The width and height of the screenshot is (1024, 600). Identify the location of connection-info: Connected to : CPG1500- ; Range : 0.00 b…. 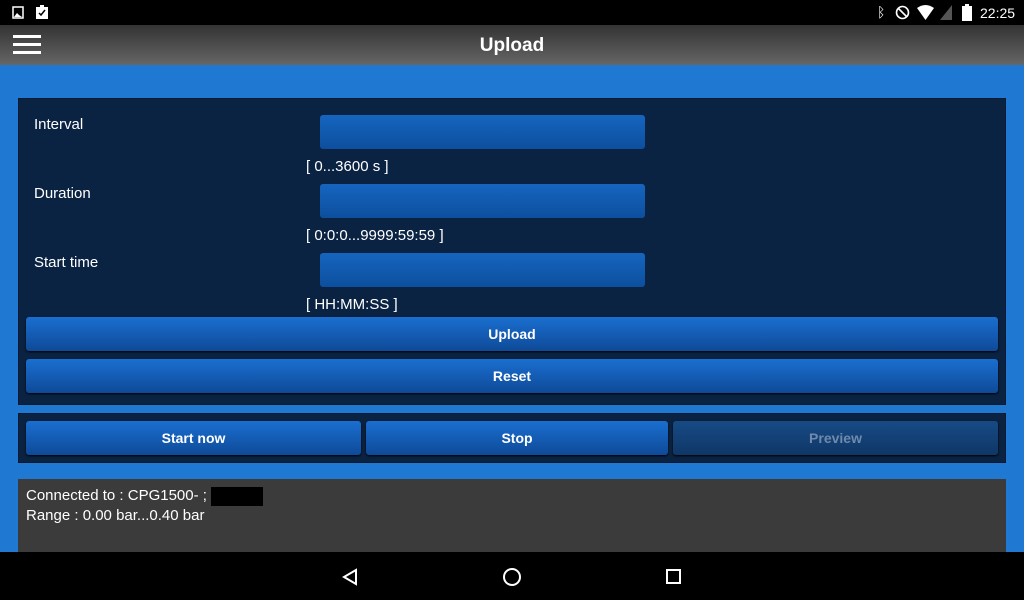
(512, 515).